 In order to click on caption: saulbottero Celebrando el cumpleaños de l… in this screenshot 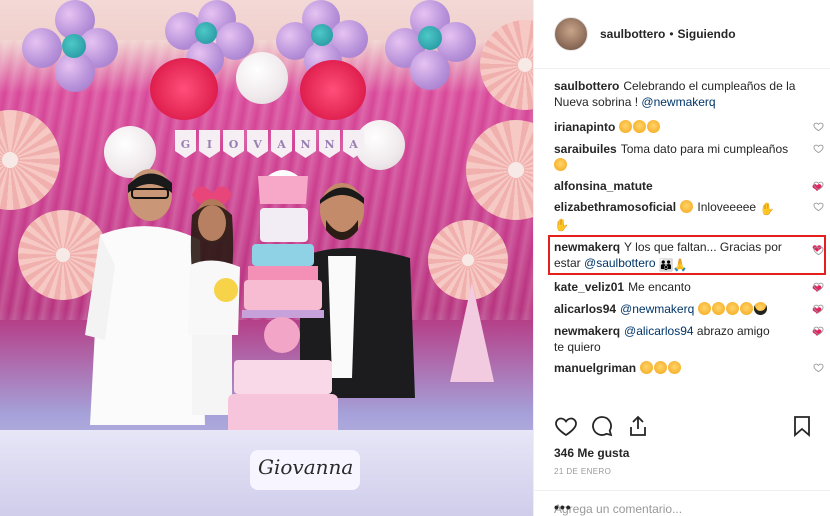, I will do `click(688, 96)`.